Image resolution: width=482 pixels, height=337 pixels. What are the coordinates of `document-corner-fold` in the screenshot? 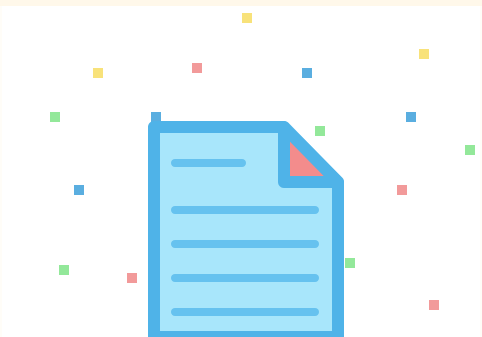 It's located at (311, 154).